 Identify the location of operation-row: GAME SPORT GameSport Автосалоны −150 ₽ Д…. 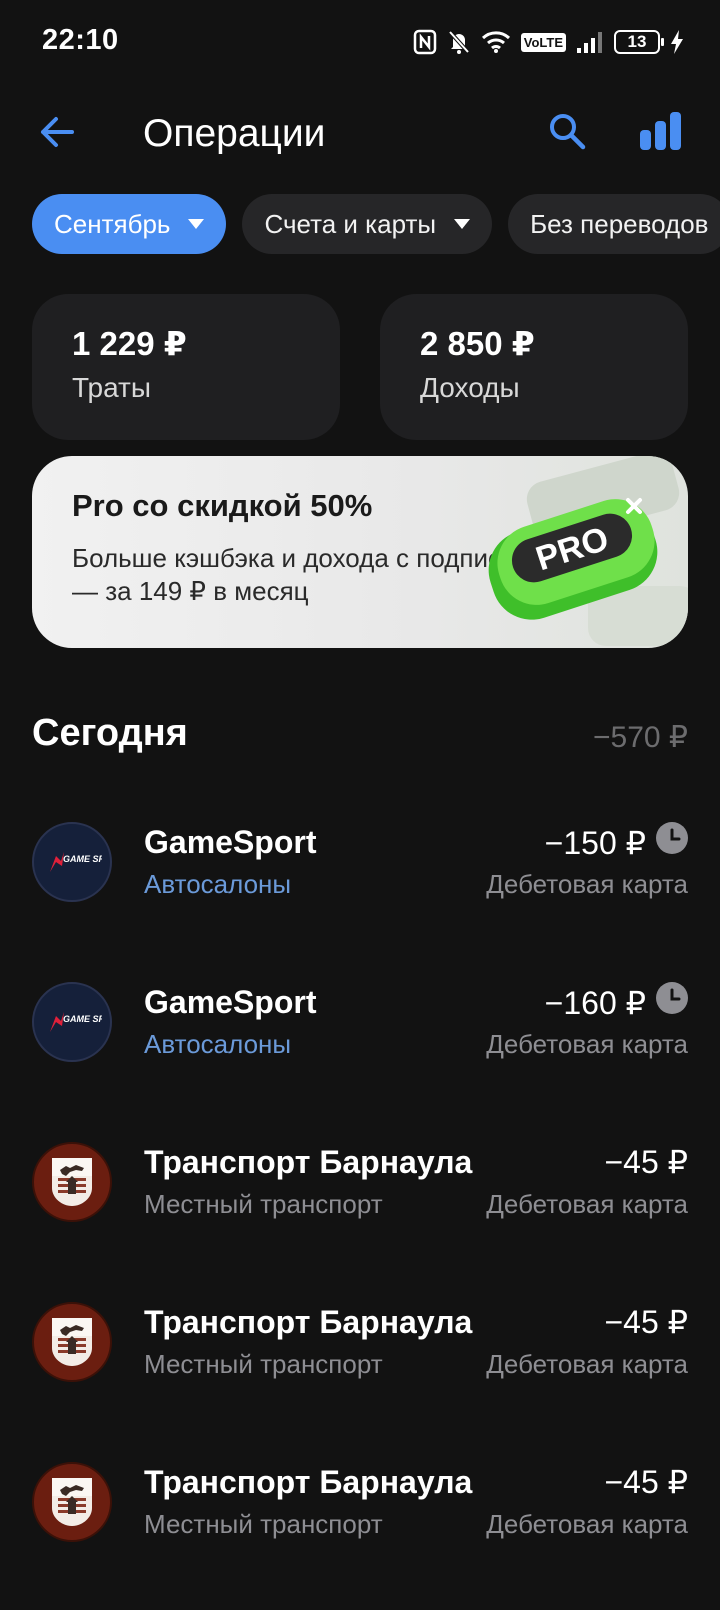
(360, 877).